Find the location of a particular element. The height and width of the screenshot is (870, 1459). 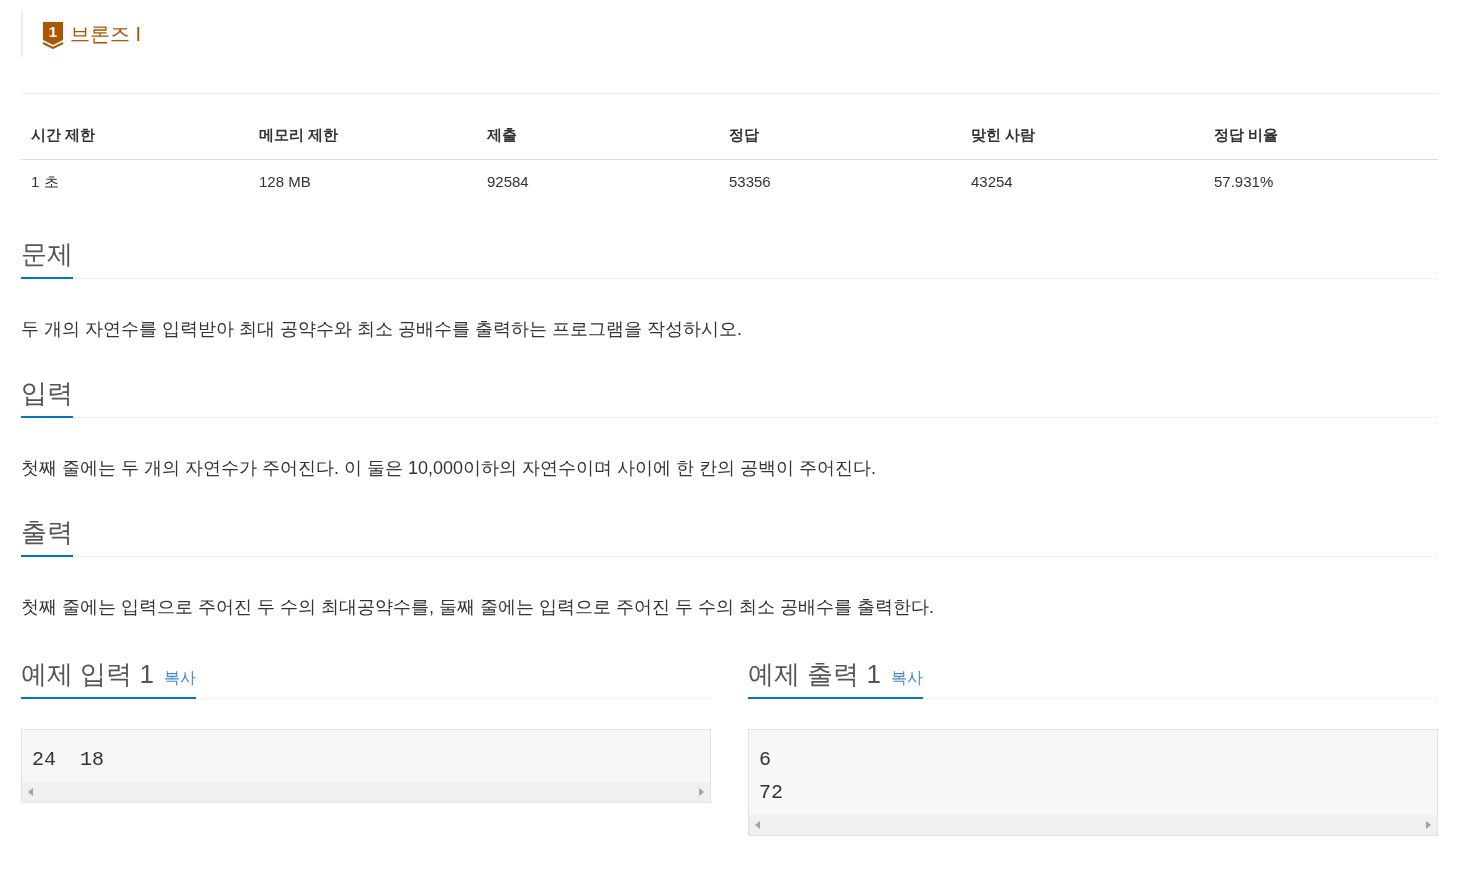

section-heading: 예제 입력 1 is located at coordinates (87, 674).